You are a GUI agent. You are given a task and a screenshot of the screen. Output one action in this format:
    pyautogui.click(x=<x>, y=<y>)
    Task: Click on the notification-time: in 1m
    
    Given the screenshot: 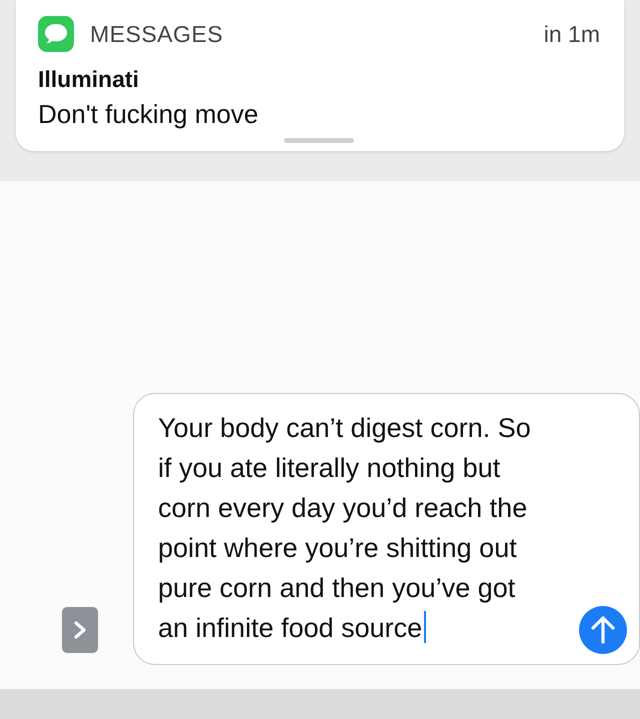 What is the action you would take?
    pyautogui.click(x=572, y=34)
    